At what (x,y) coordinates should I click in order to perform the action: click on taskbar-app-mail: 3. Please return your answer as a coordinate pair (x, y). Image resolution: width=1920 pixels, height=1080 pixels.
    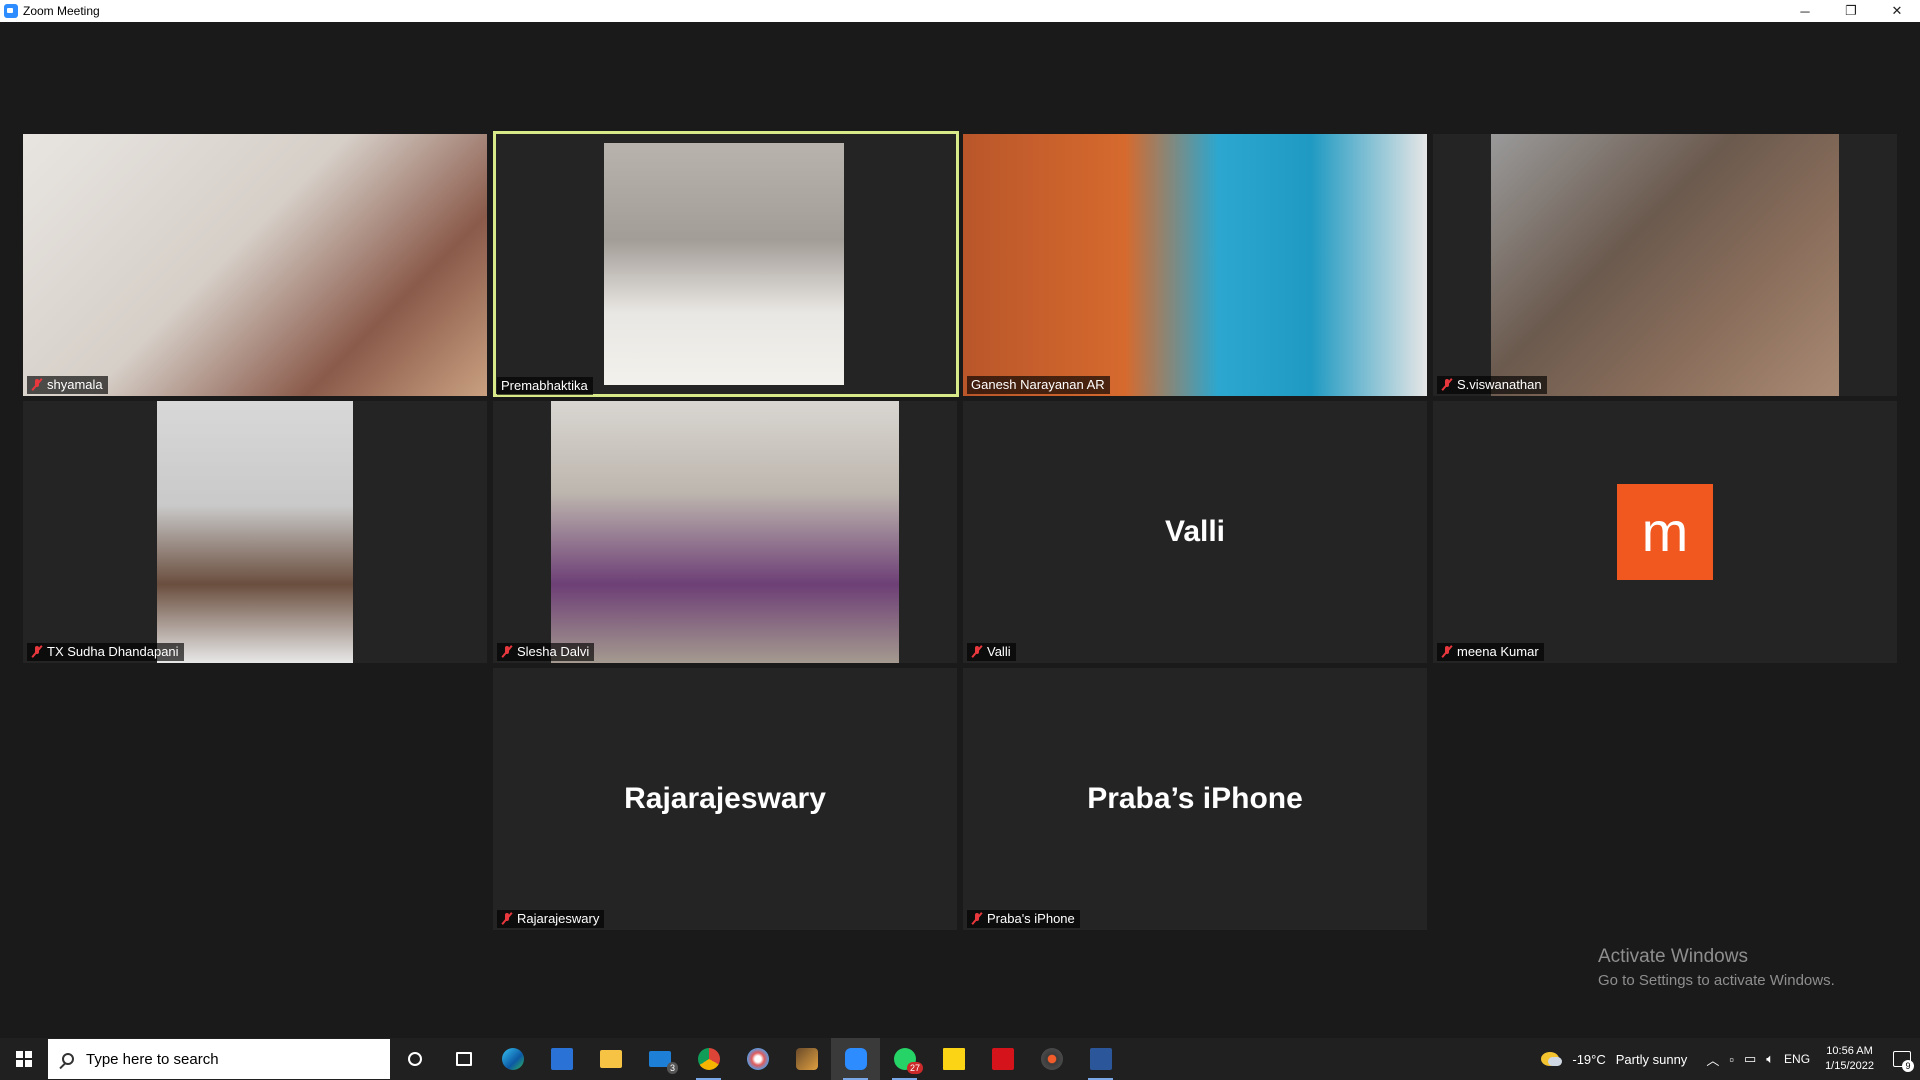
    Looking at the image, I should click on (659, 1059).